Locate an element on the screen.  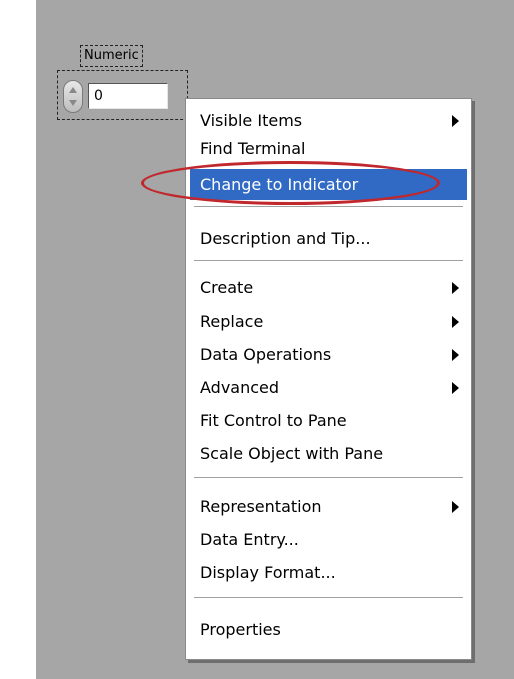
menu-item-label: Data Operations is located at coordinates (266, 354).